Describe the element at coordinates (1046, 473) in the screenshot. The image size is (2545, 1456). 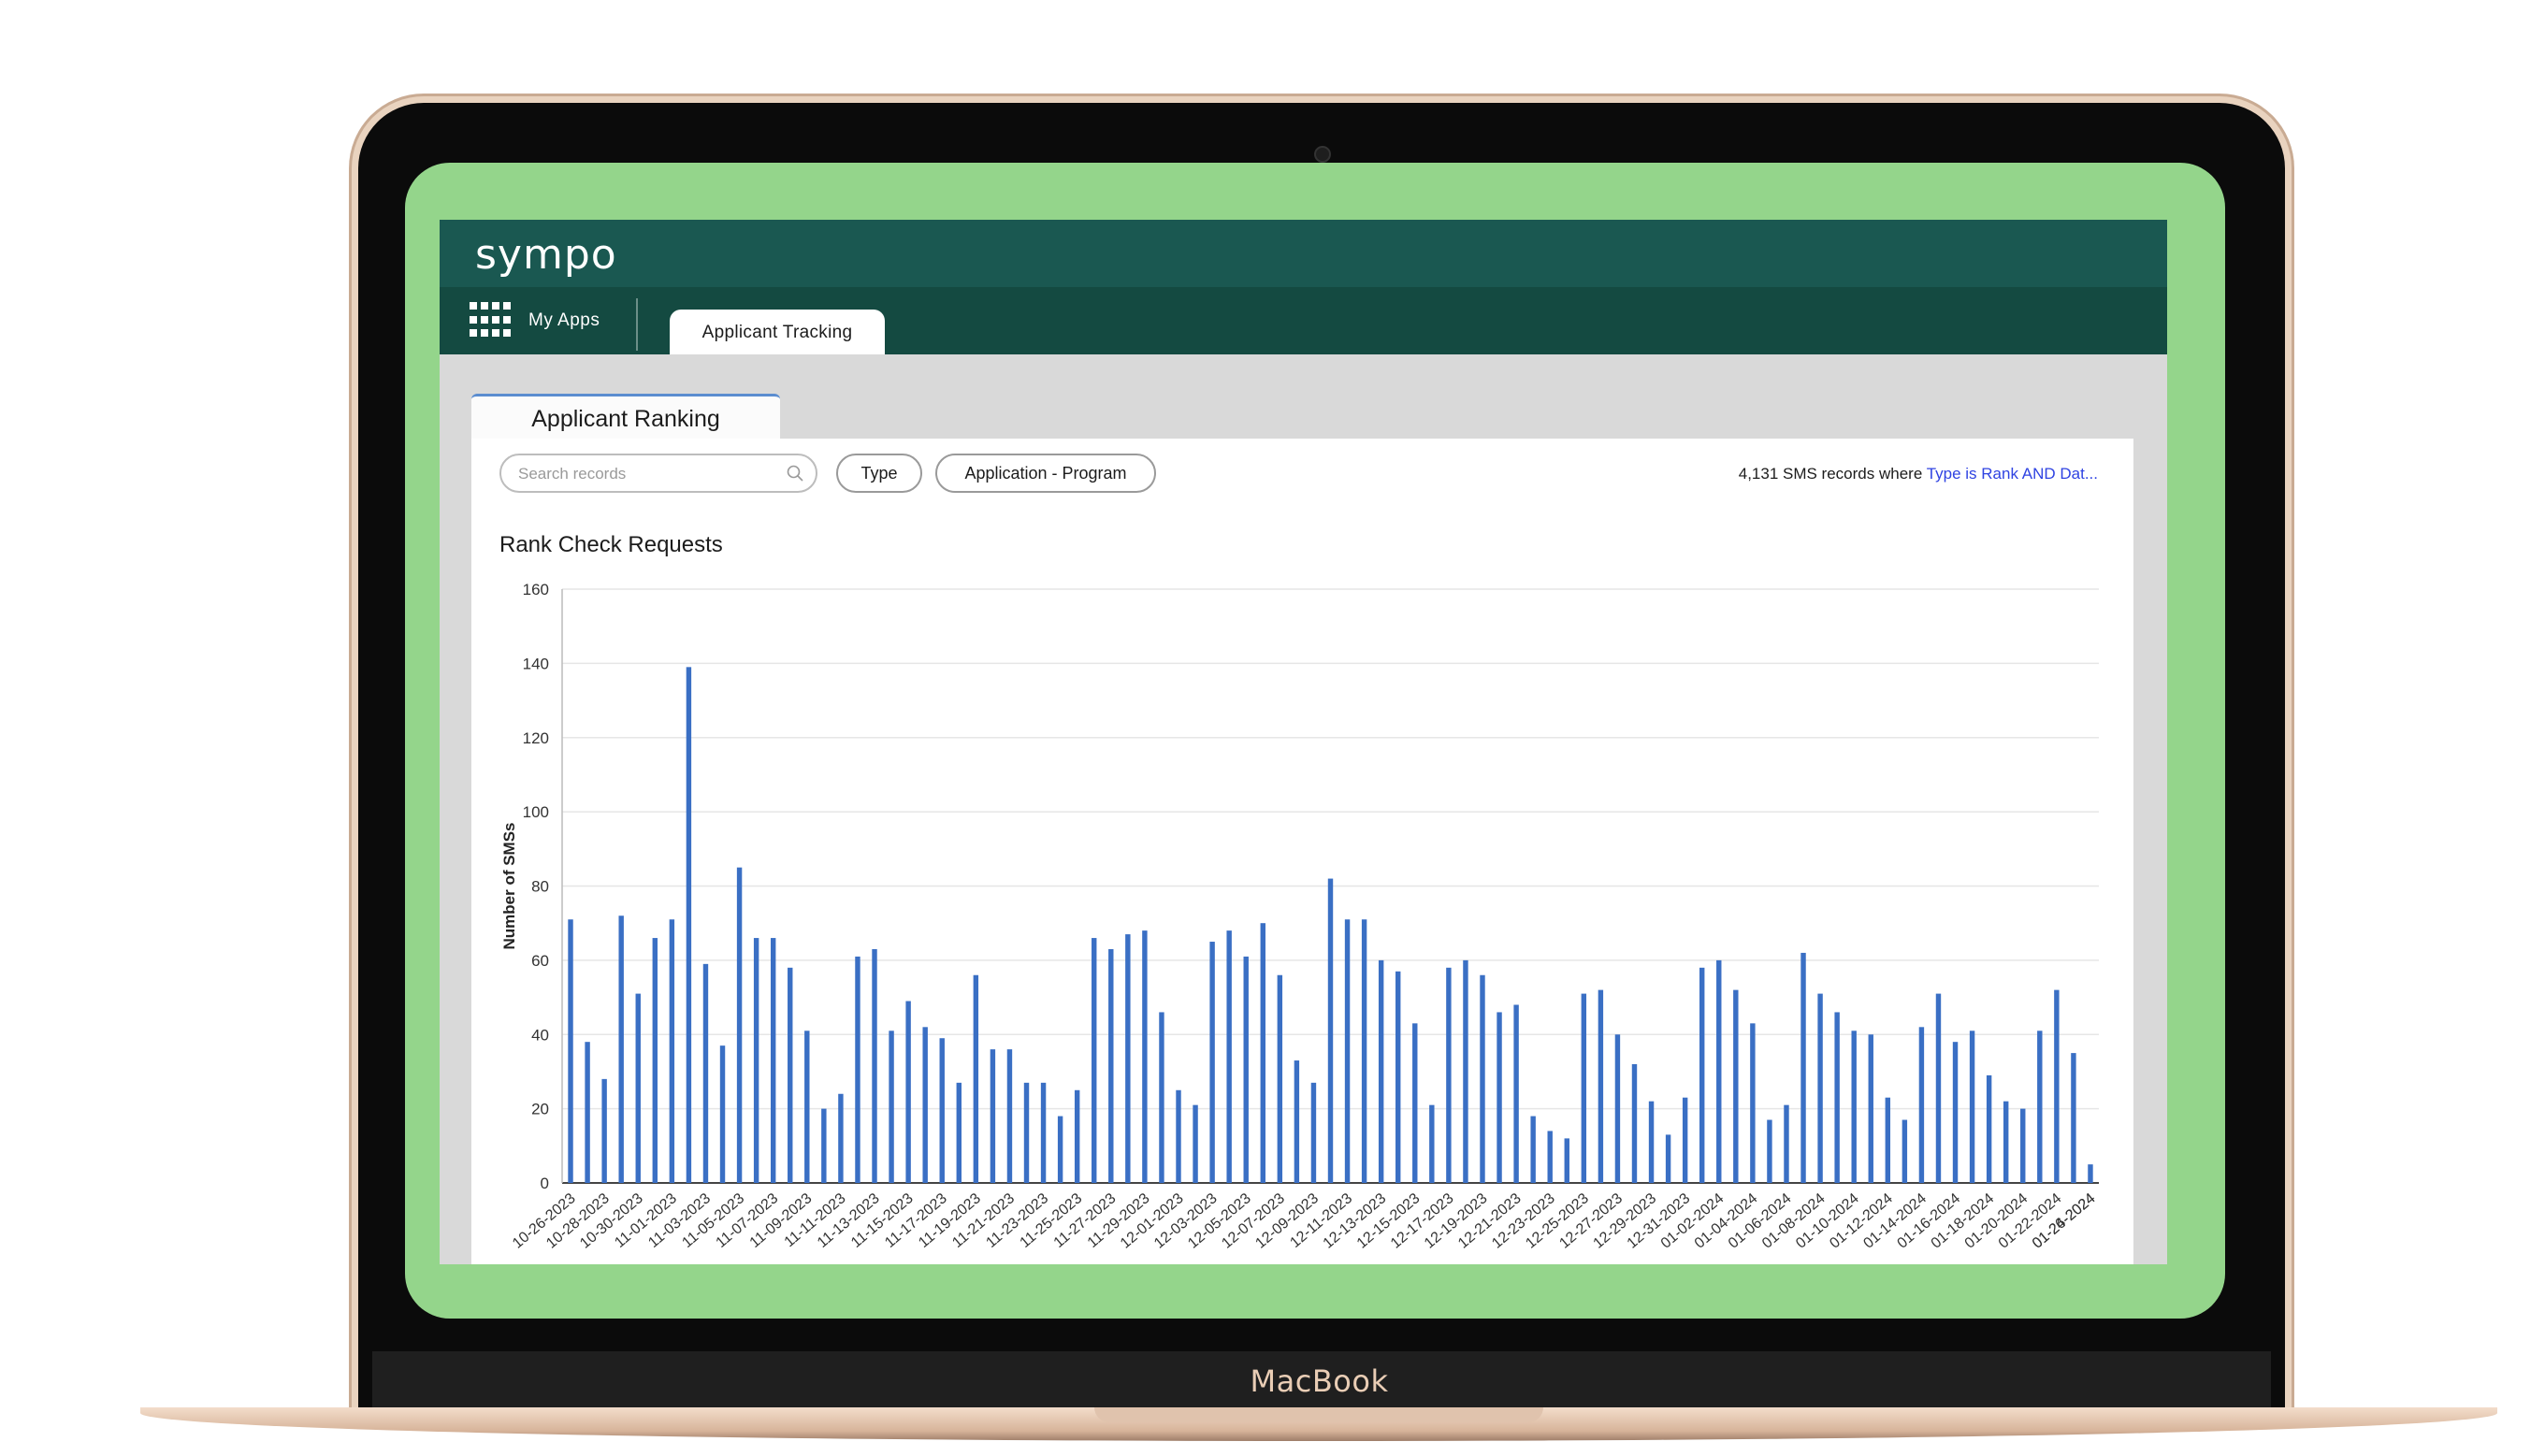
I see `application-program-filter-chip: Application - Program` at that location.